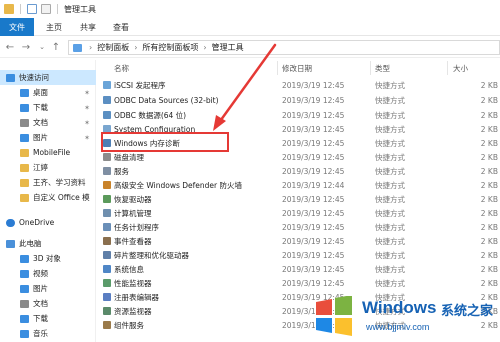 The image size is (500, 342). I want to click on sidebar-item-jiangting: 江婷, so click(48, 167).